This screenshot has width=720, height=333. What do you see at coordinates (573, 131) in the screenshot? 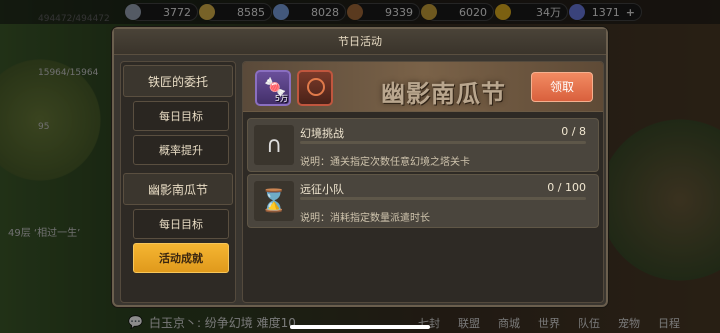
I see `task-progress: 0 / 8` at bounding box center [573, 131].